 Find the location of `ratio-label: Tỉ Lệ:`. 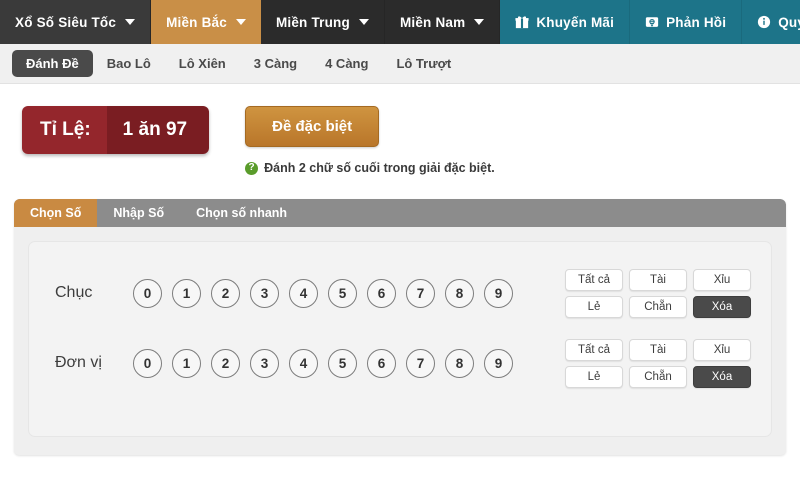

ratio-label: Tỉ Lệ: is located at coordinates (64, 130).